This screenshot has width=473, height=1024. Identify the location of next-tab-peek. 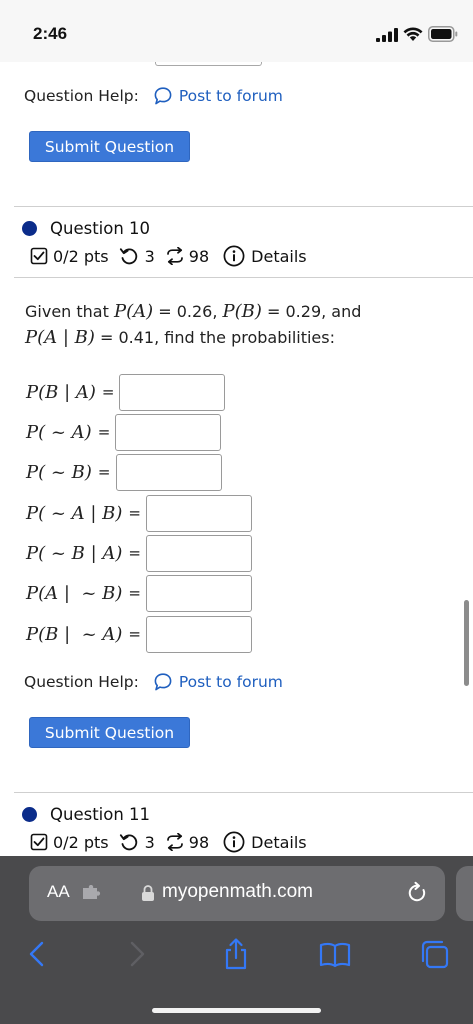
(464, 893).